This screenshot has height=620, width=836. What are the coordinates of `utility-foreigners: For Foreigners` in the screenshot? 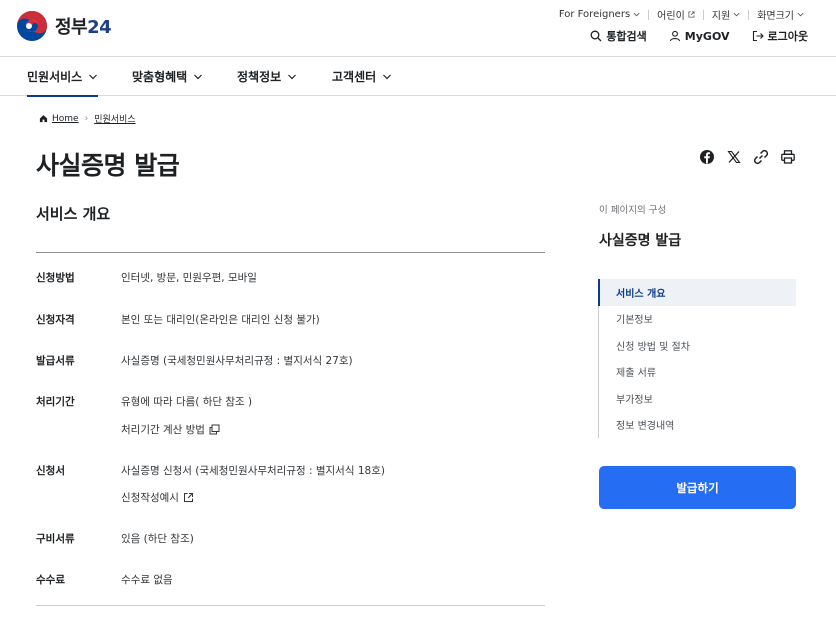 It's located at (599, 14).